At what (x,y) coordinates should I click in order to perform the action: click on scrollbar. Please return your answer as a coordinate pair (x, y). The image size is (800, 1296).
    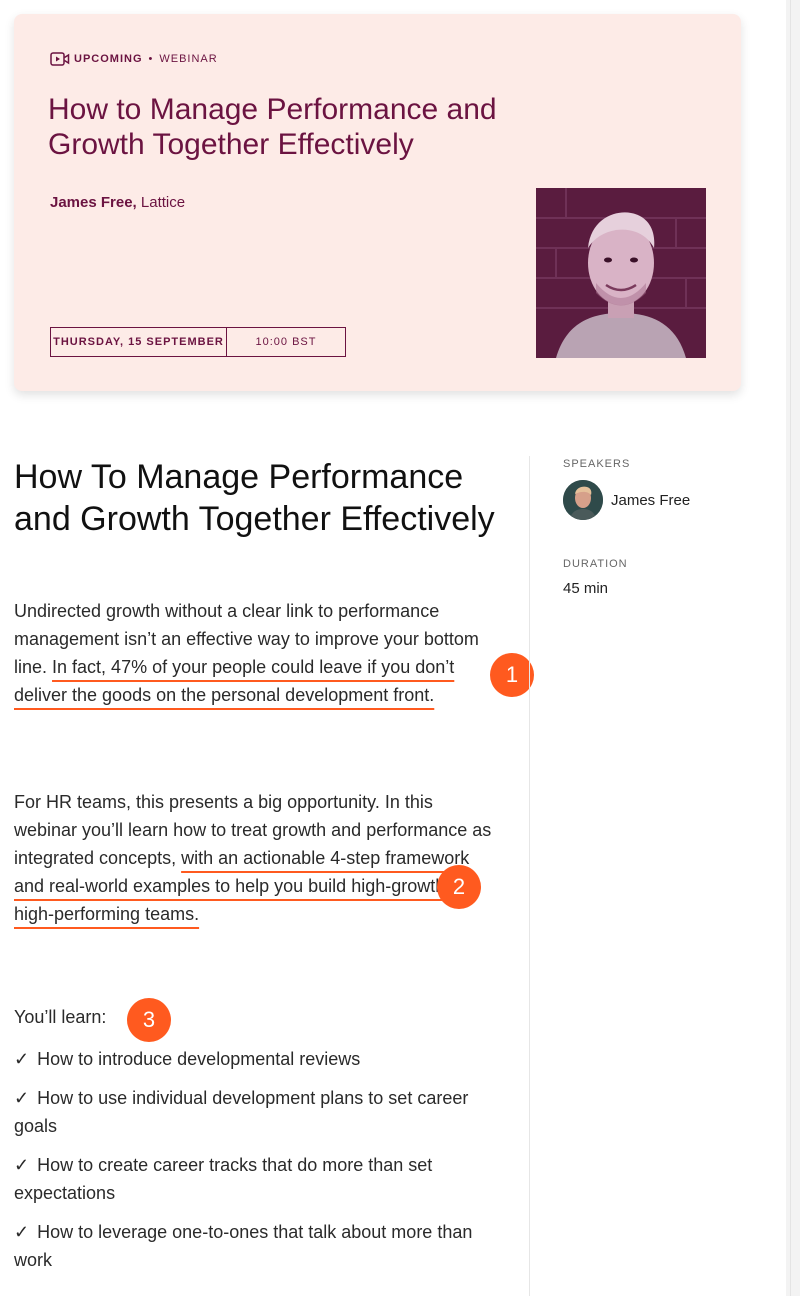
    Looking at the image, I should click on (793, 648).